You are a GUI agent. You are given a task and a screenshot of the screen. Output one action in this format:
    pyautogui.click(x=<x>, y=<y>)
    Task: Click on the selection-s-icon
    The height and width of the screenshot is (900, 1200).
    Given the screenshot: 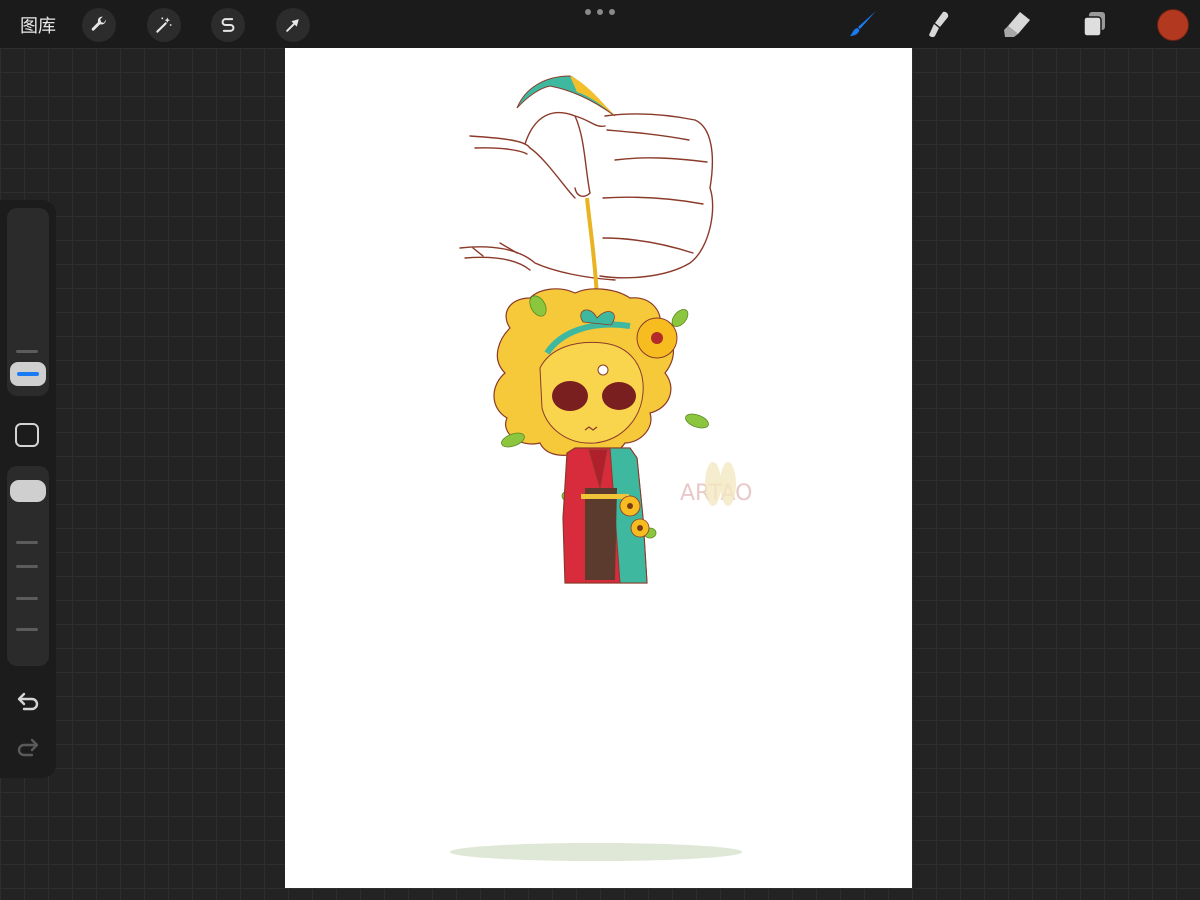 What is the action you would take?
    pyautogui.click(x=228, y=25)
    